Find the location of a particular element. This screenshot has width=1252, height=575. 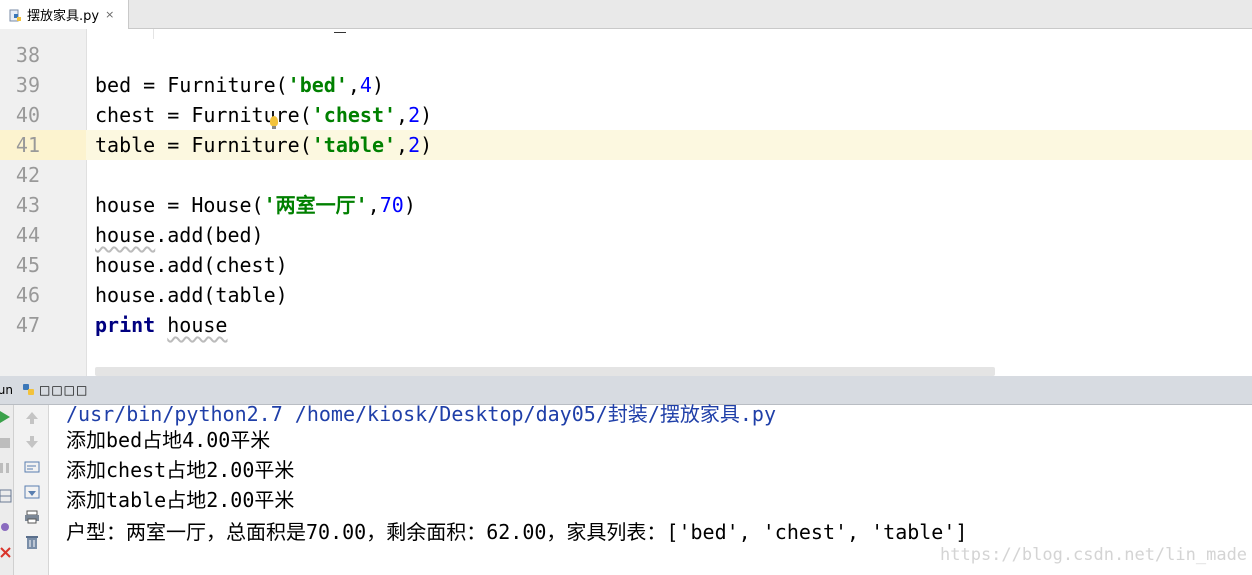

string-literal: 'bed' is located at coordinates (317, 85).